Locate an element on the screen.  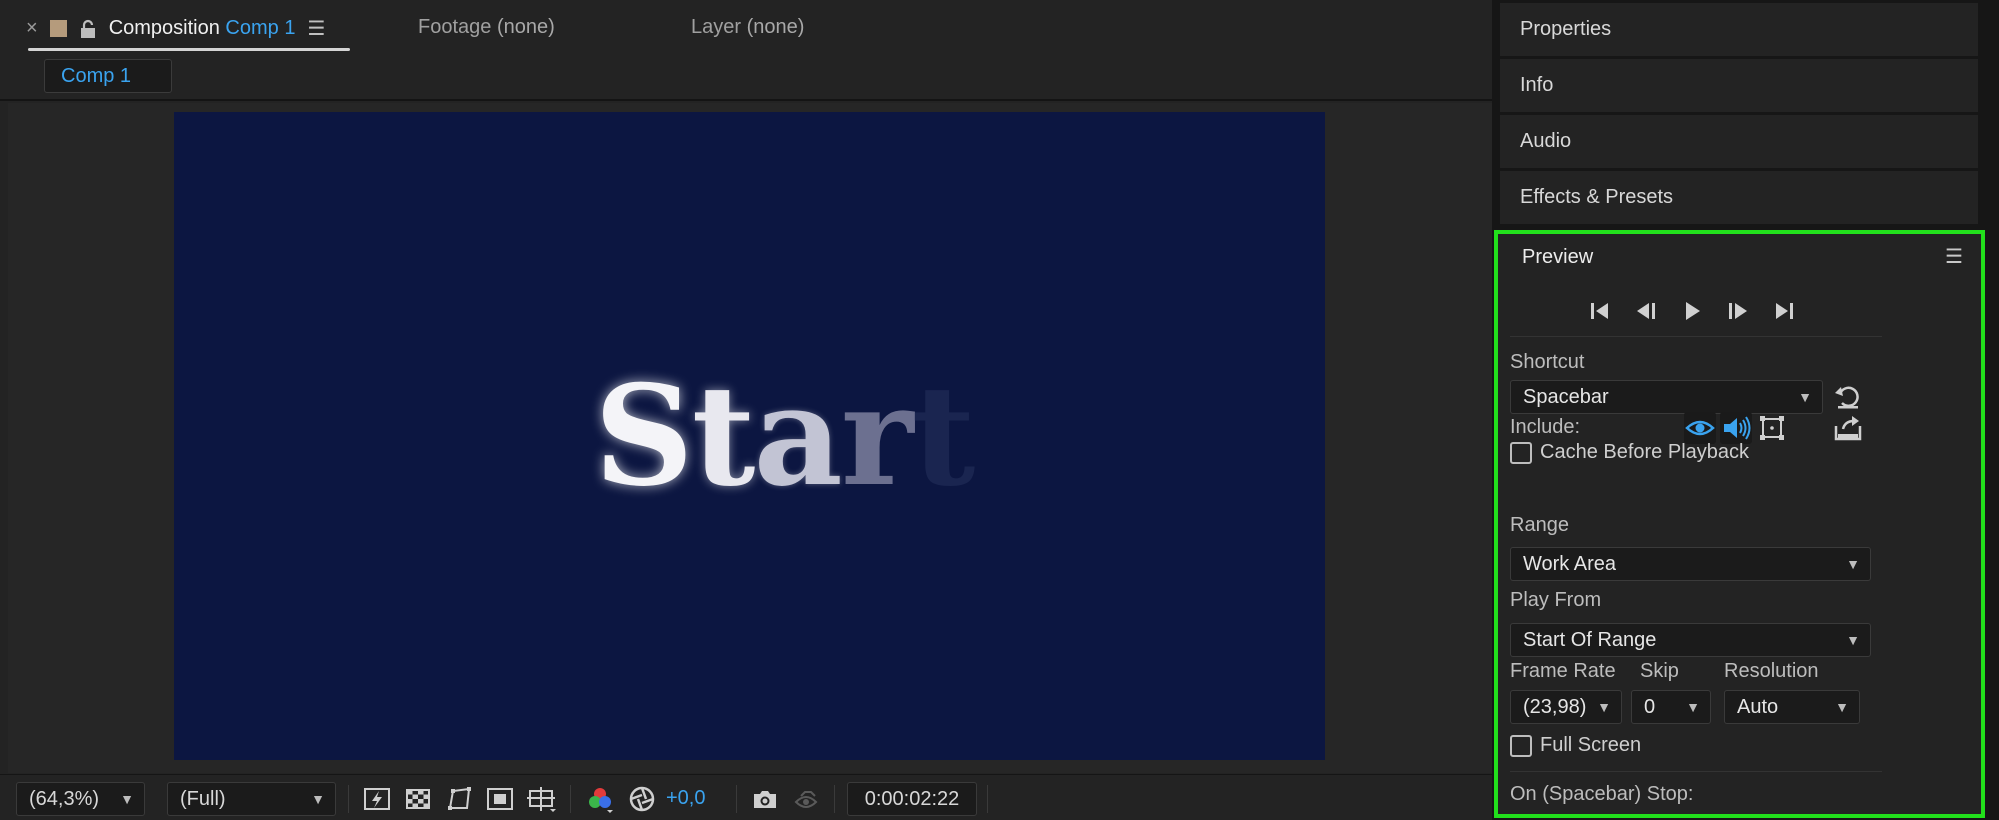
play-from-label: Play From is located at coordinates (1556, 600).